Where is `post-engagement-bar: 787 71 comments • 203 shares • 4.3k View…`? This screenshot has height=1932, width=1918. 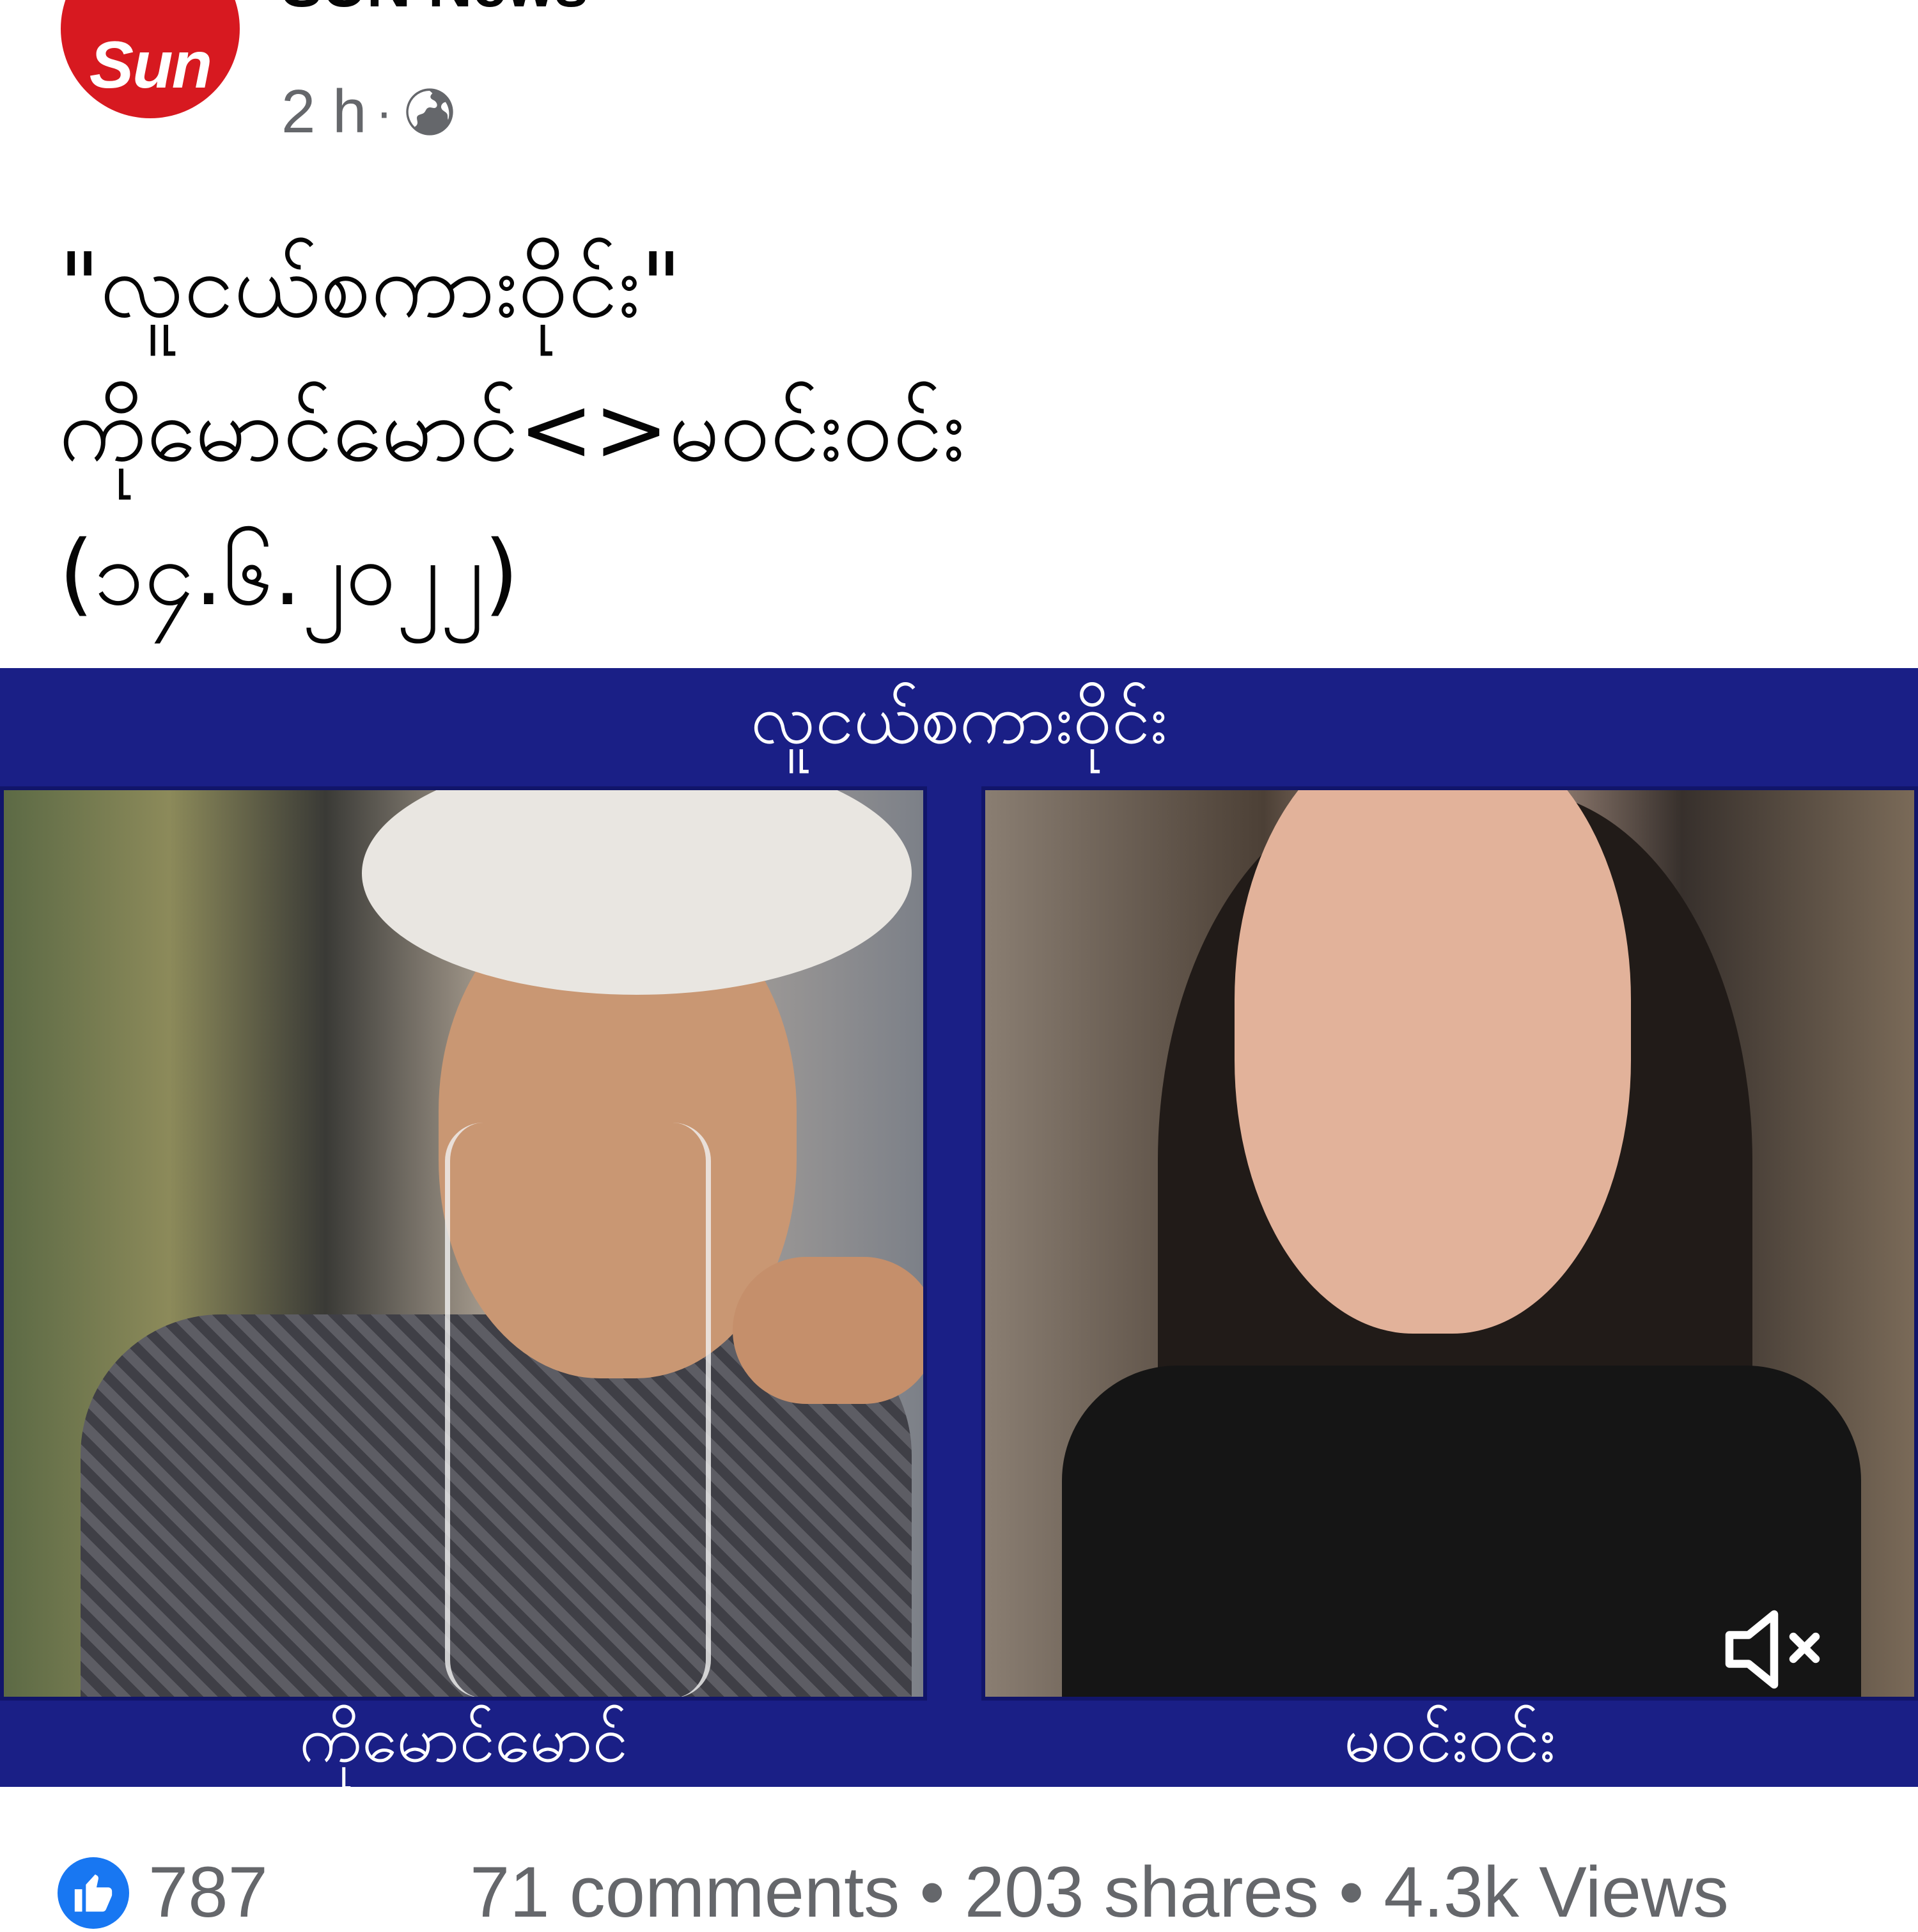 post-engagement-bar: 787 71 comments • 203 shares • 4.3k View… is located at coordinates (959, 1885).